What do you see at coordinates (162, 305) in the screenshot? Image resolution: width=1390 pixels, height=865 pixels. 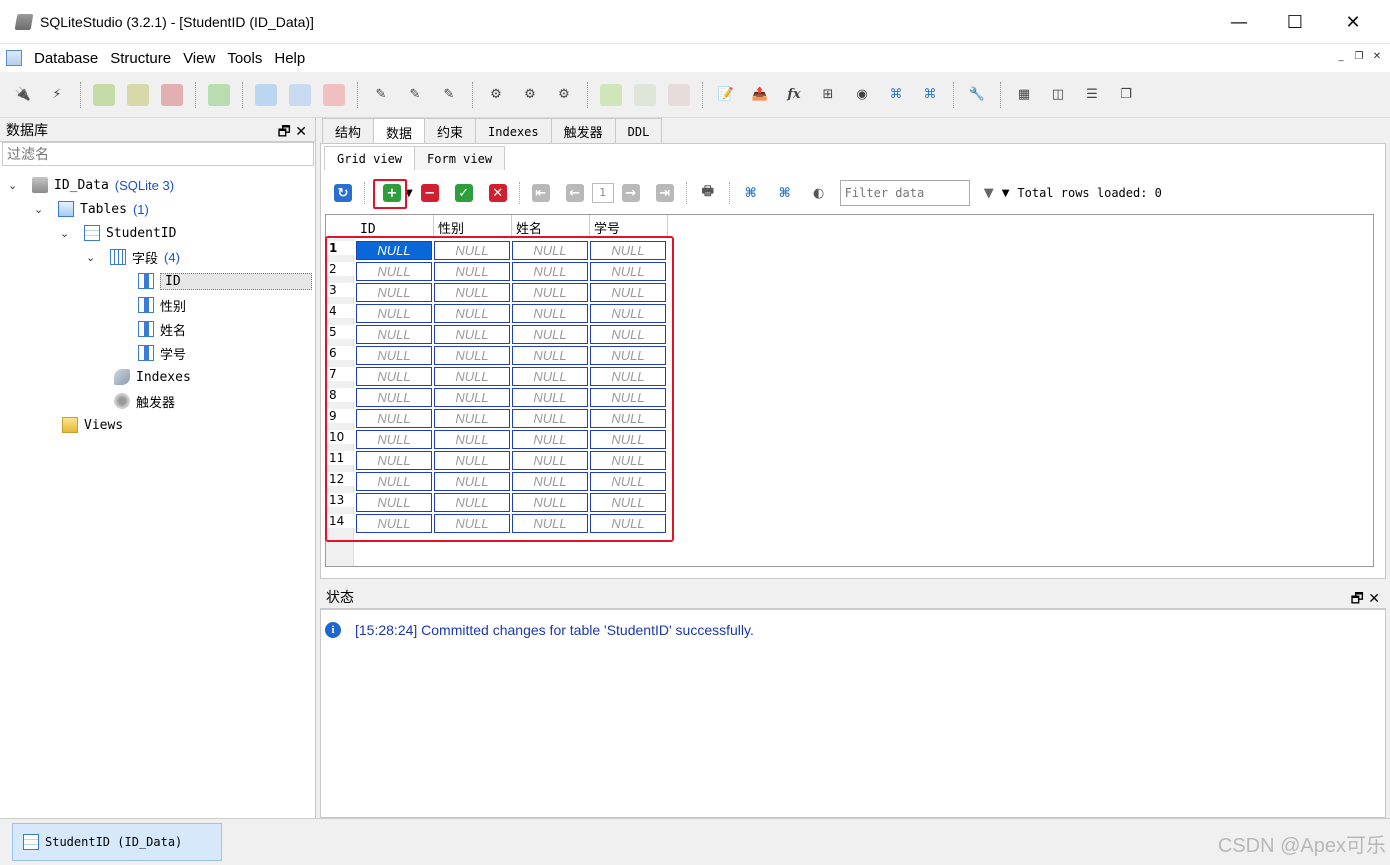 I see `tree-item-column-gender: 性别` at bounding box center [162, 305].